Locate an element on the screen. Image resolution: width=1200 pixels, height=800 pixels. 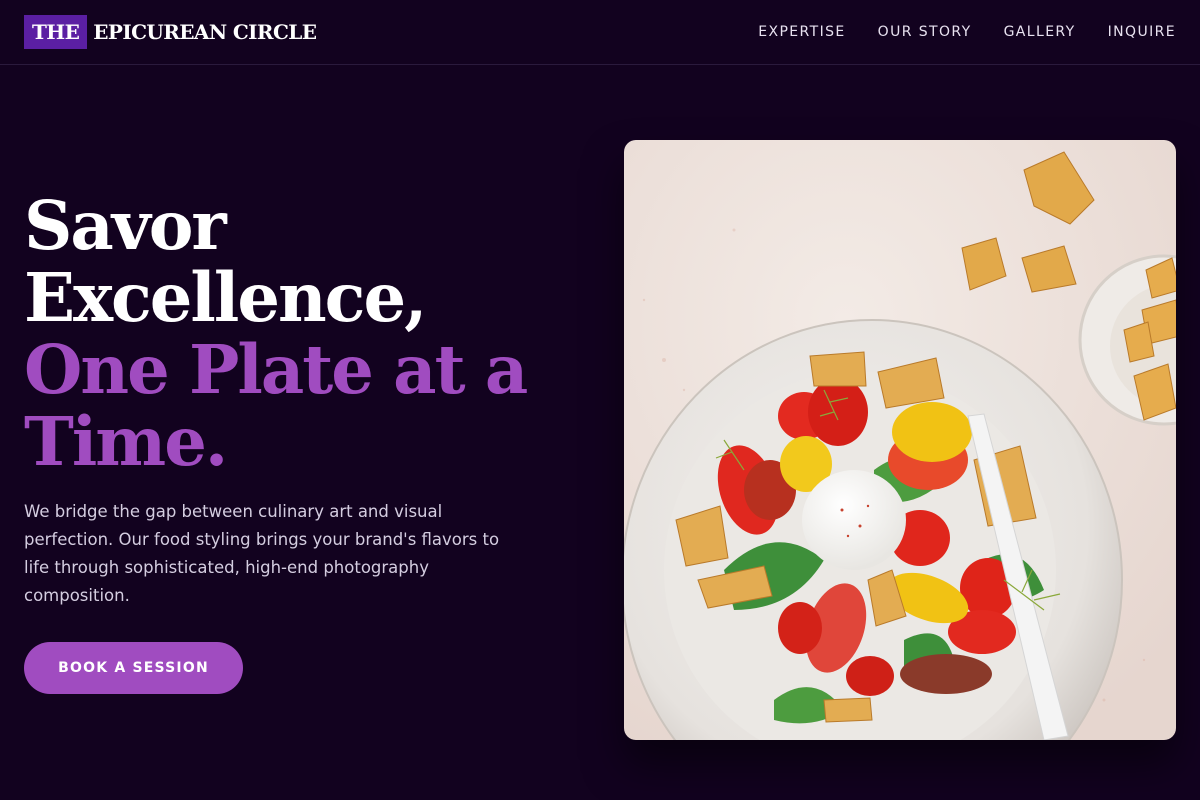
main-nav: EXPERTISE OUR STORY GALLERY INQUIRE is located at coordinates (951, 32).